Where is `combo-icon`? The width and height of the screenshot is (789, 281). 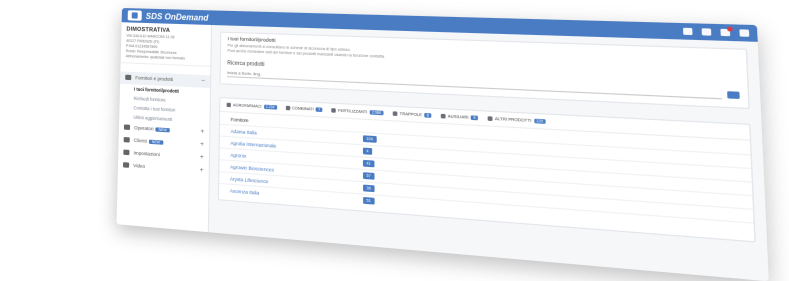 combo-icon is located at coordinates (287, 108).